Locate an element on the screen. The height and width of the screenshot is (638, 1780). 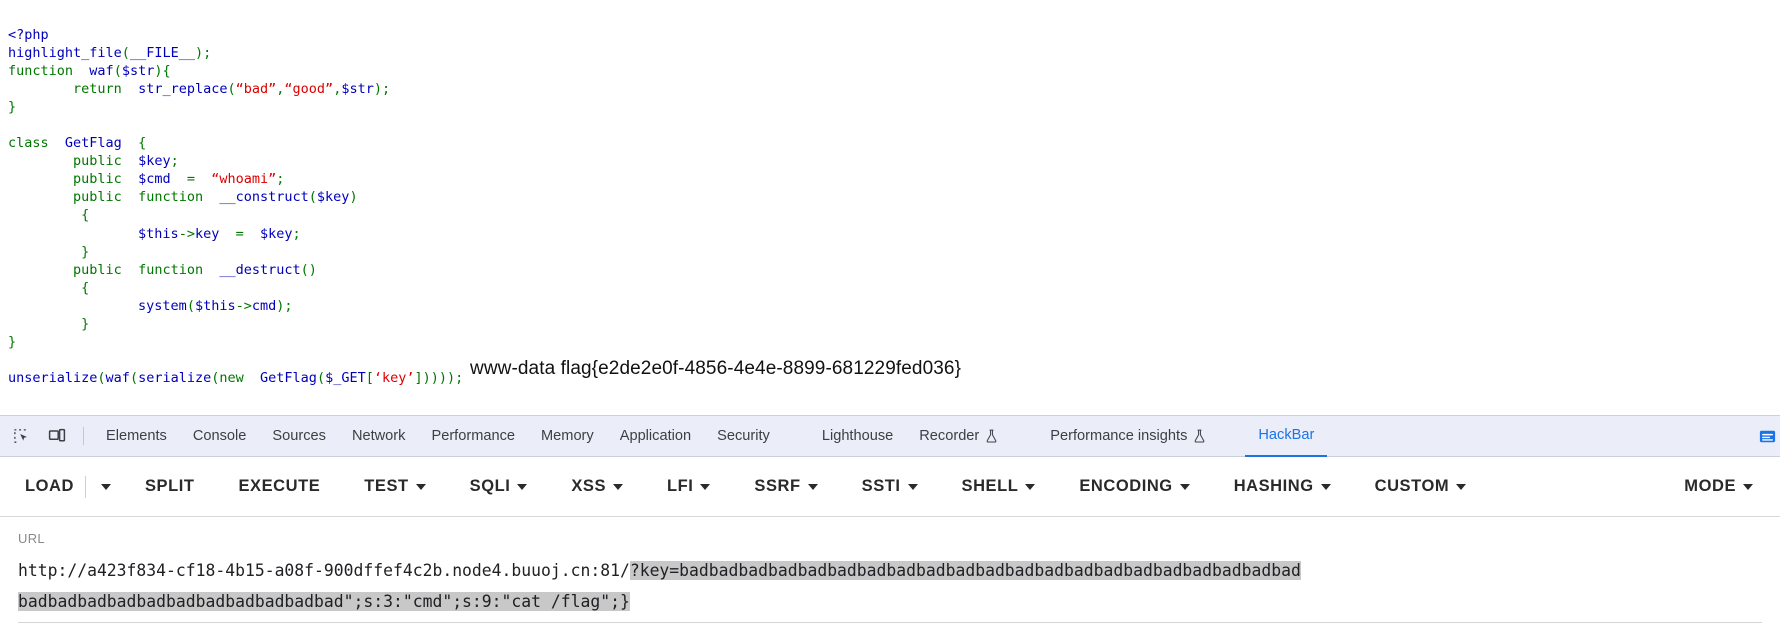
tab-console: Console is located at coordinates (220, 436).